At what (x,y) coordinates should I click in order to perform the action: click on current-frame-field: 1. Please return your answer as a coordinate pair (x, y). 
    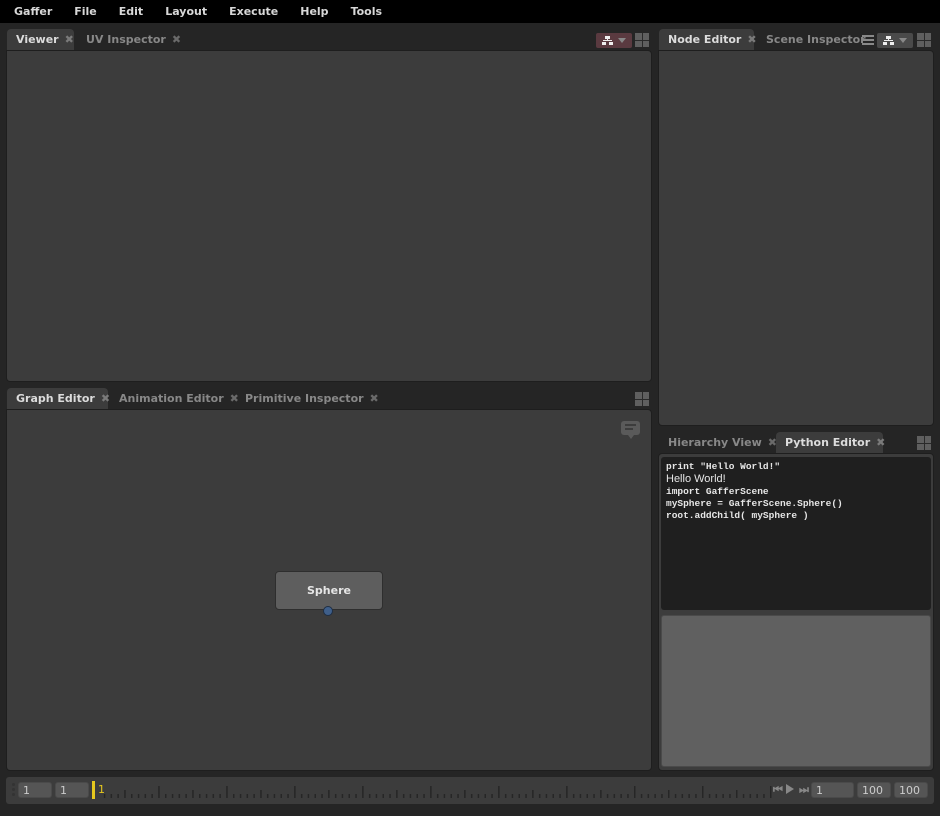
    Looking at the image, I should click on (832, 790).